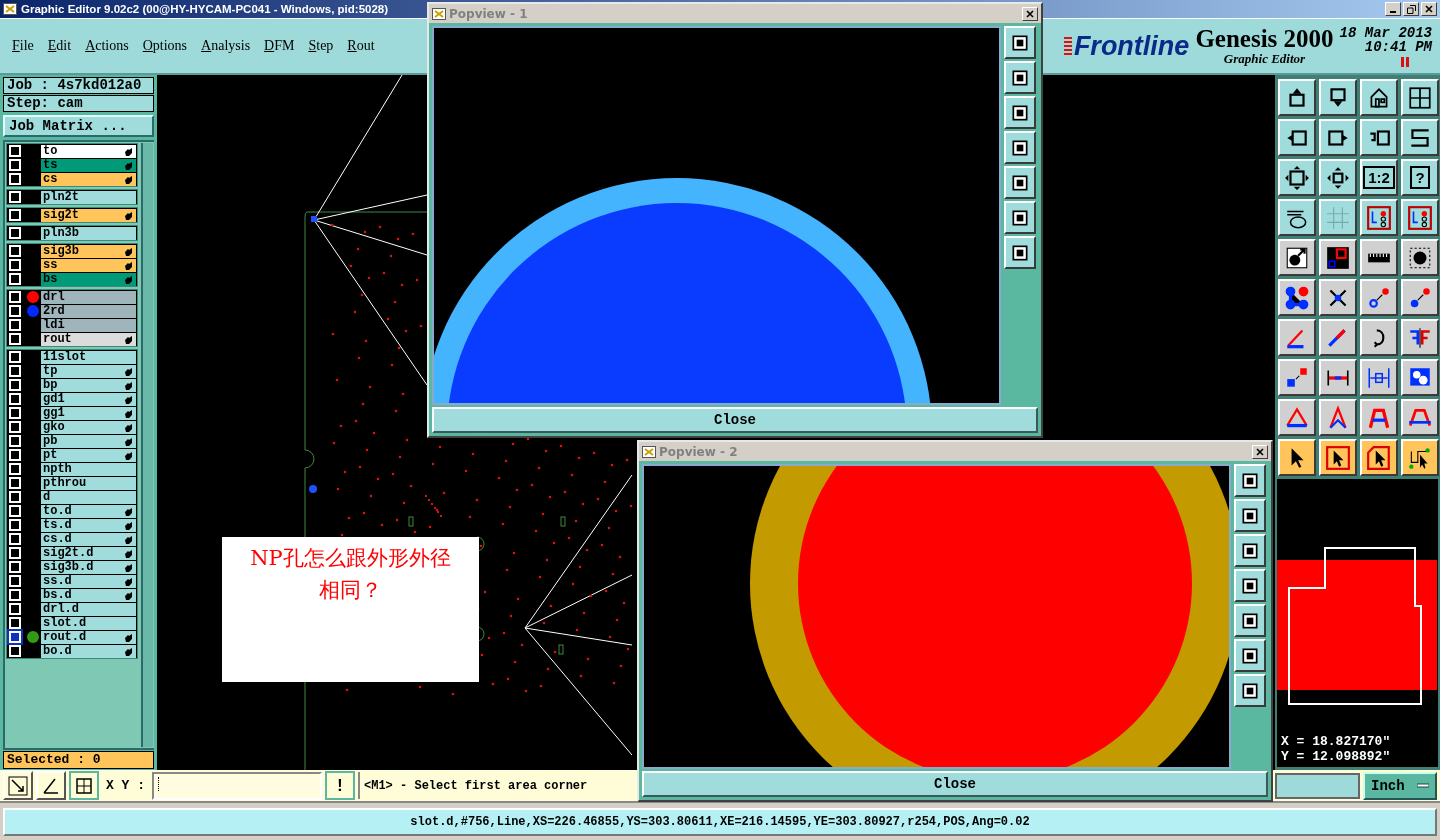 This screenshot has width=1440, height=840. I want to click on dot-arrow-button, so click(1420, 297).